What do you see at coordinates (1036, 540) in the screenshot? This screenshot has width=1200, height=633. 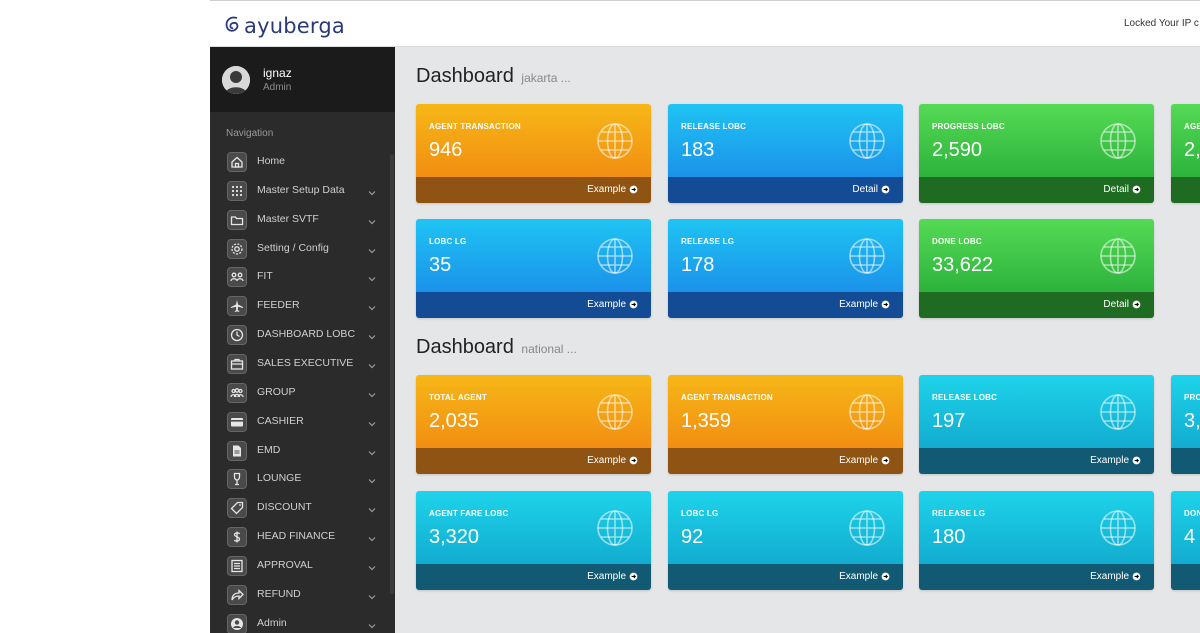 I see `stat-card-release-lg: RELEASE LG 180 Example` at bounding box center [1036, 540].